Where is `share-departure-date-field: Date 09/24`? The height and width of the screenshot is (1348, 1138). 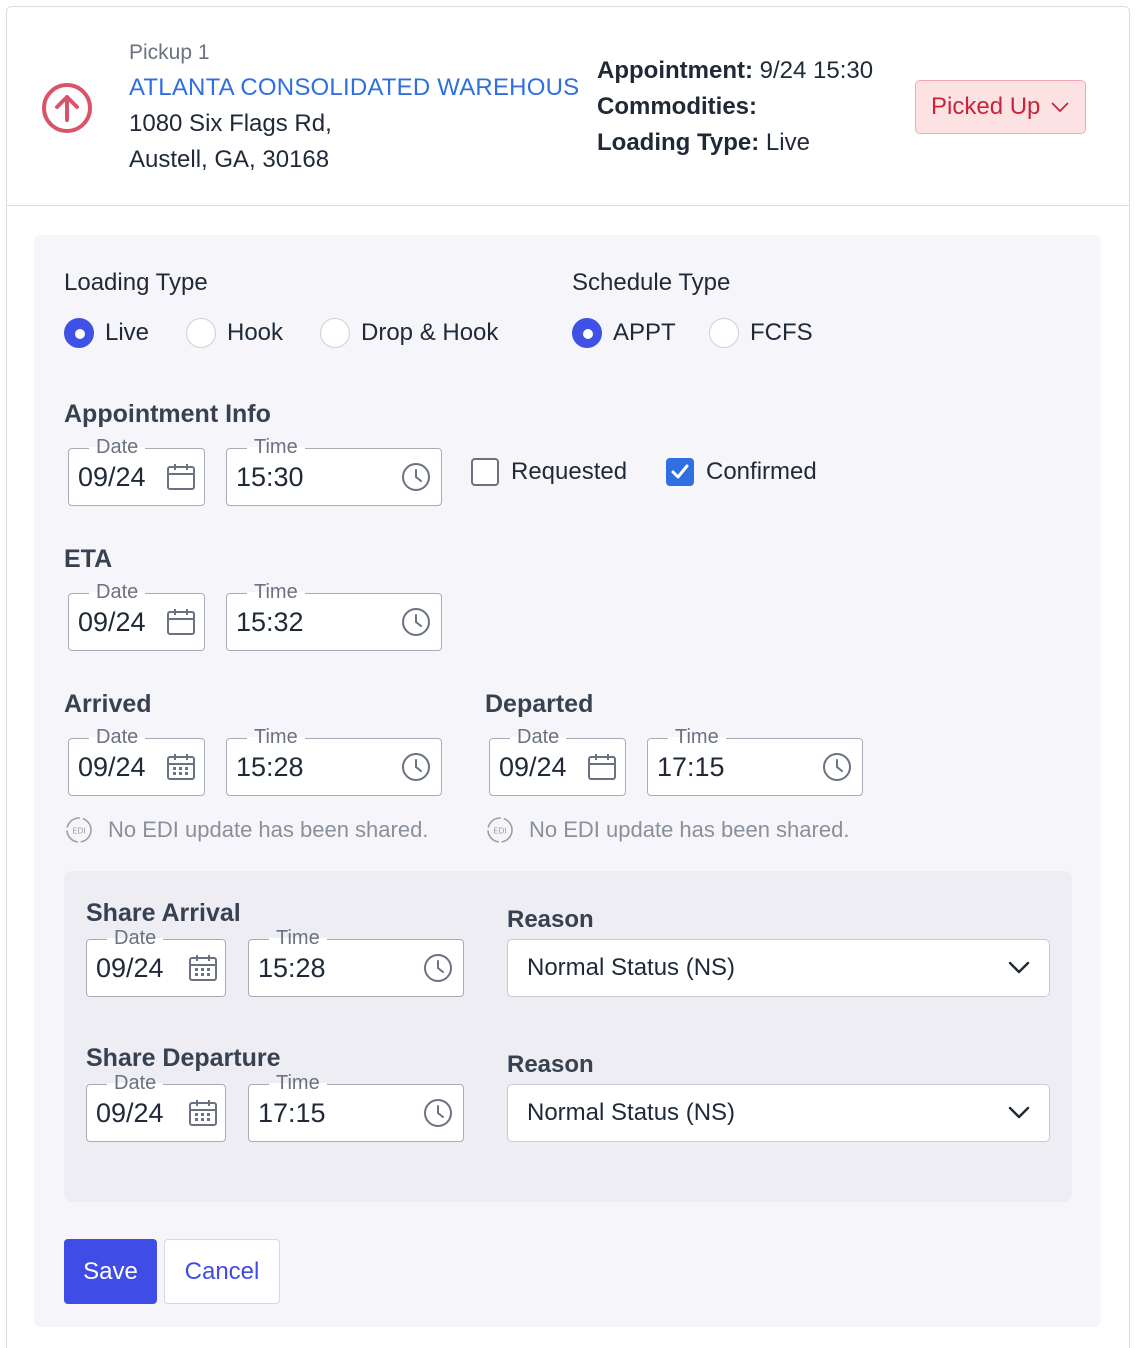
share-departure-date-field: Date 09/24 is located at coordinates (156, 1107).